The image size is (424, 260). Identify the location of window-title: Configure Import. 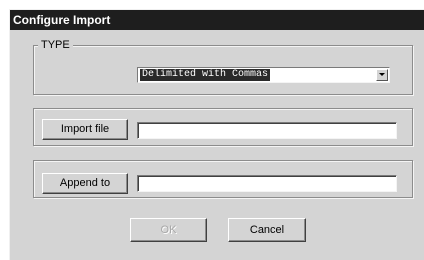
(217, 20).